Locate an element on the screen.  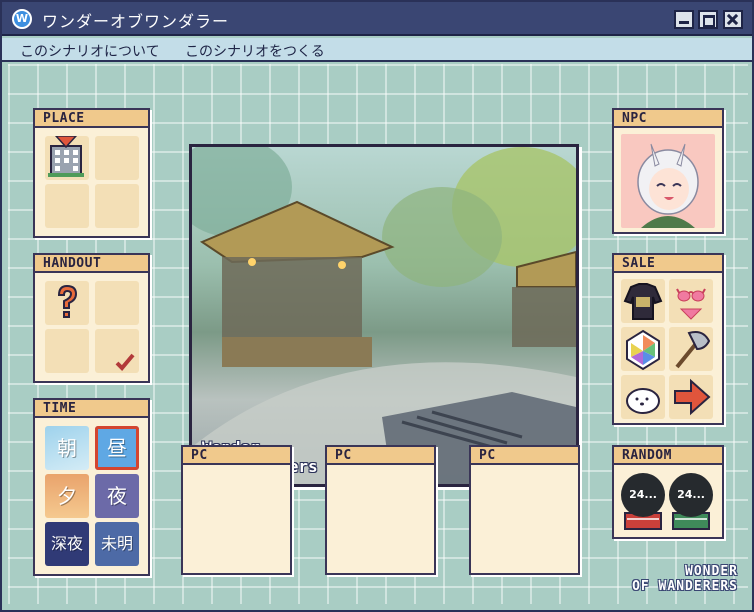
place-panel-title: PLACE is located at coordinates (91, 119).